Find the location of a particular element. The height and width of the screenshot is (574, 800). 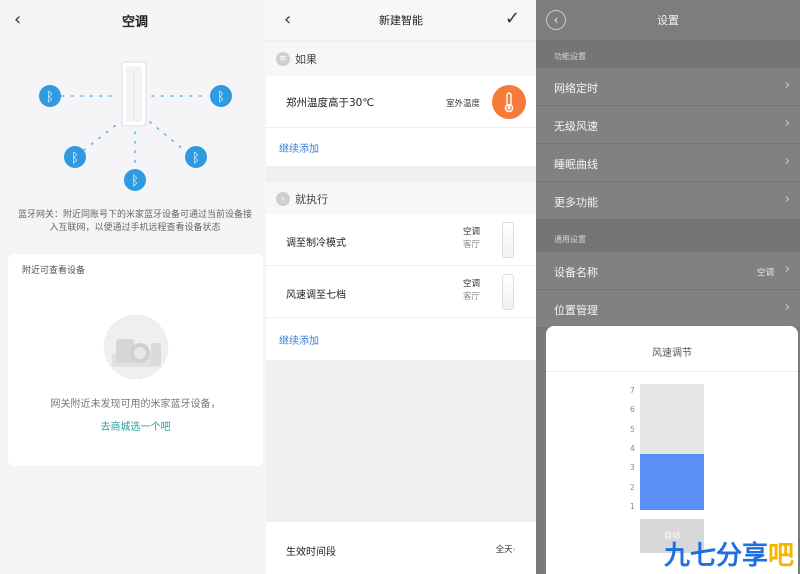

then-section-header: › 就执行 is located at coordinates (401, 199).